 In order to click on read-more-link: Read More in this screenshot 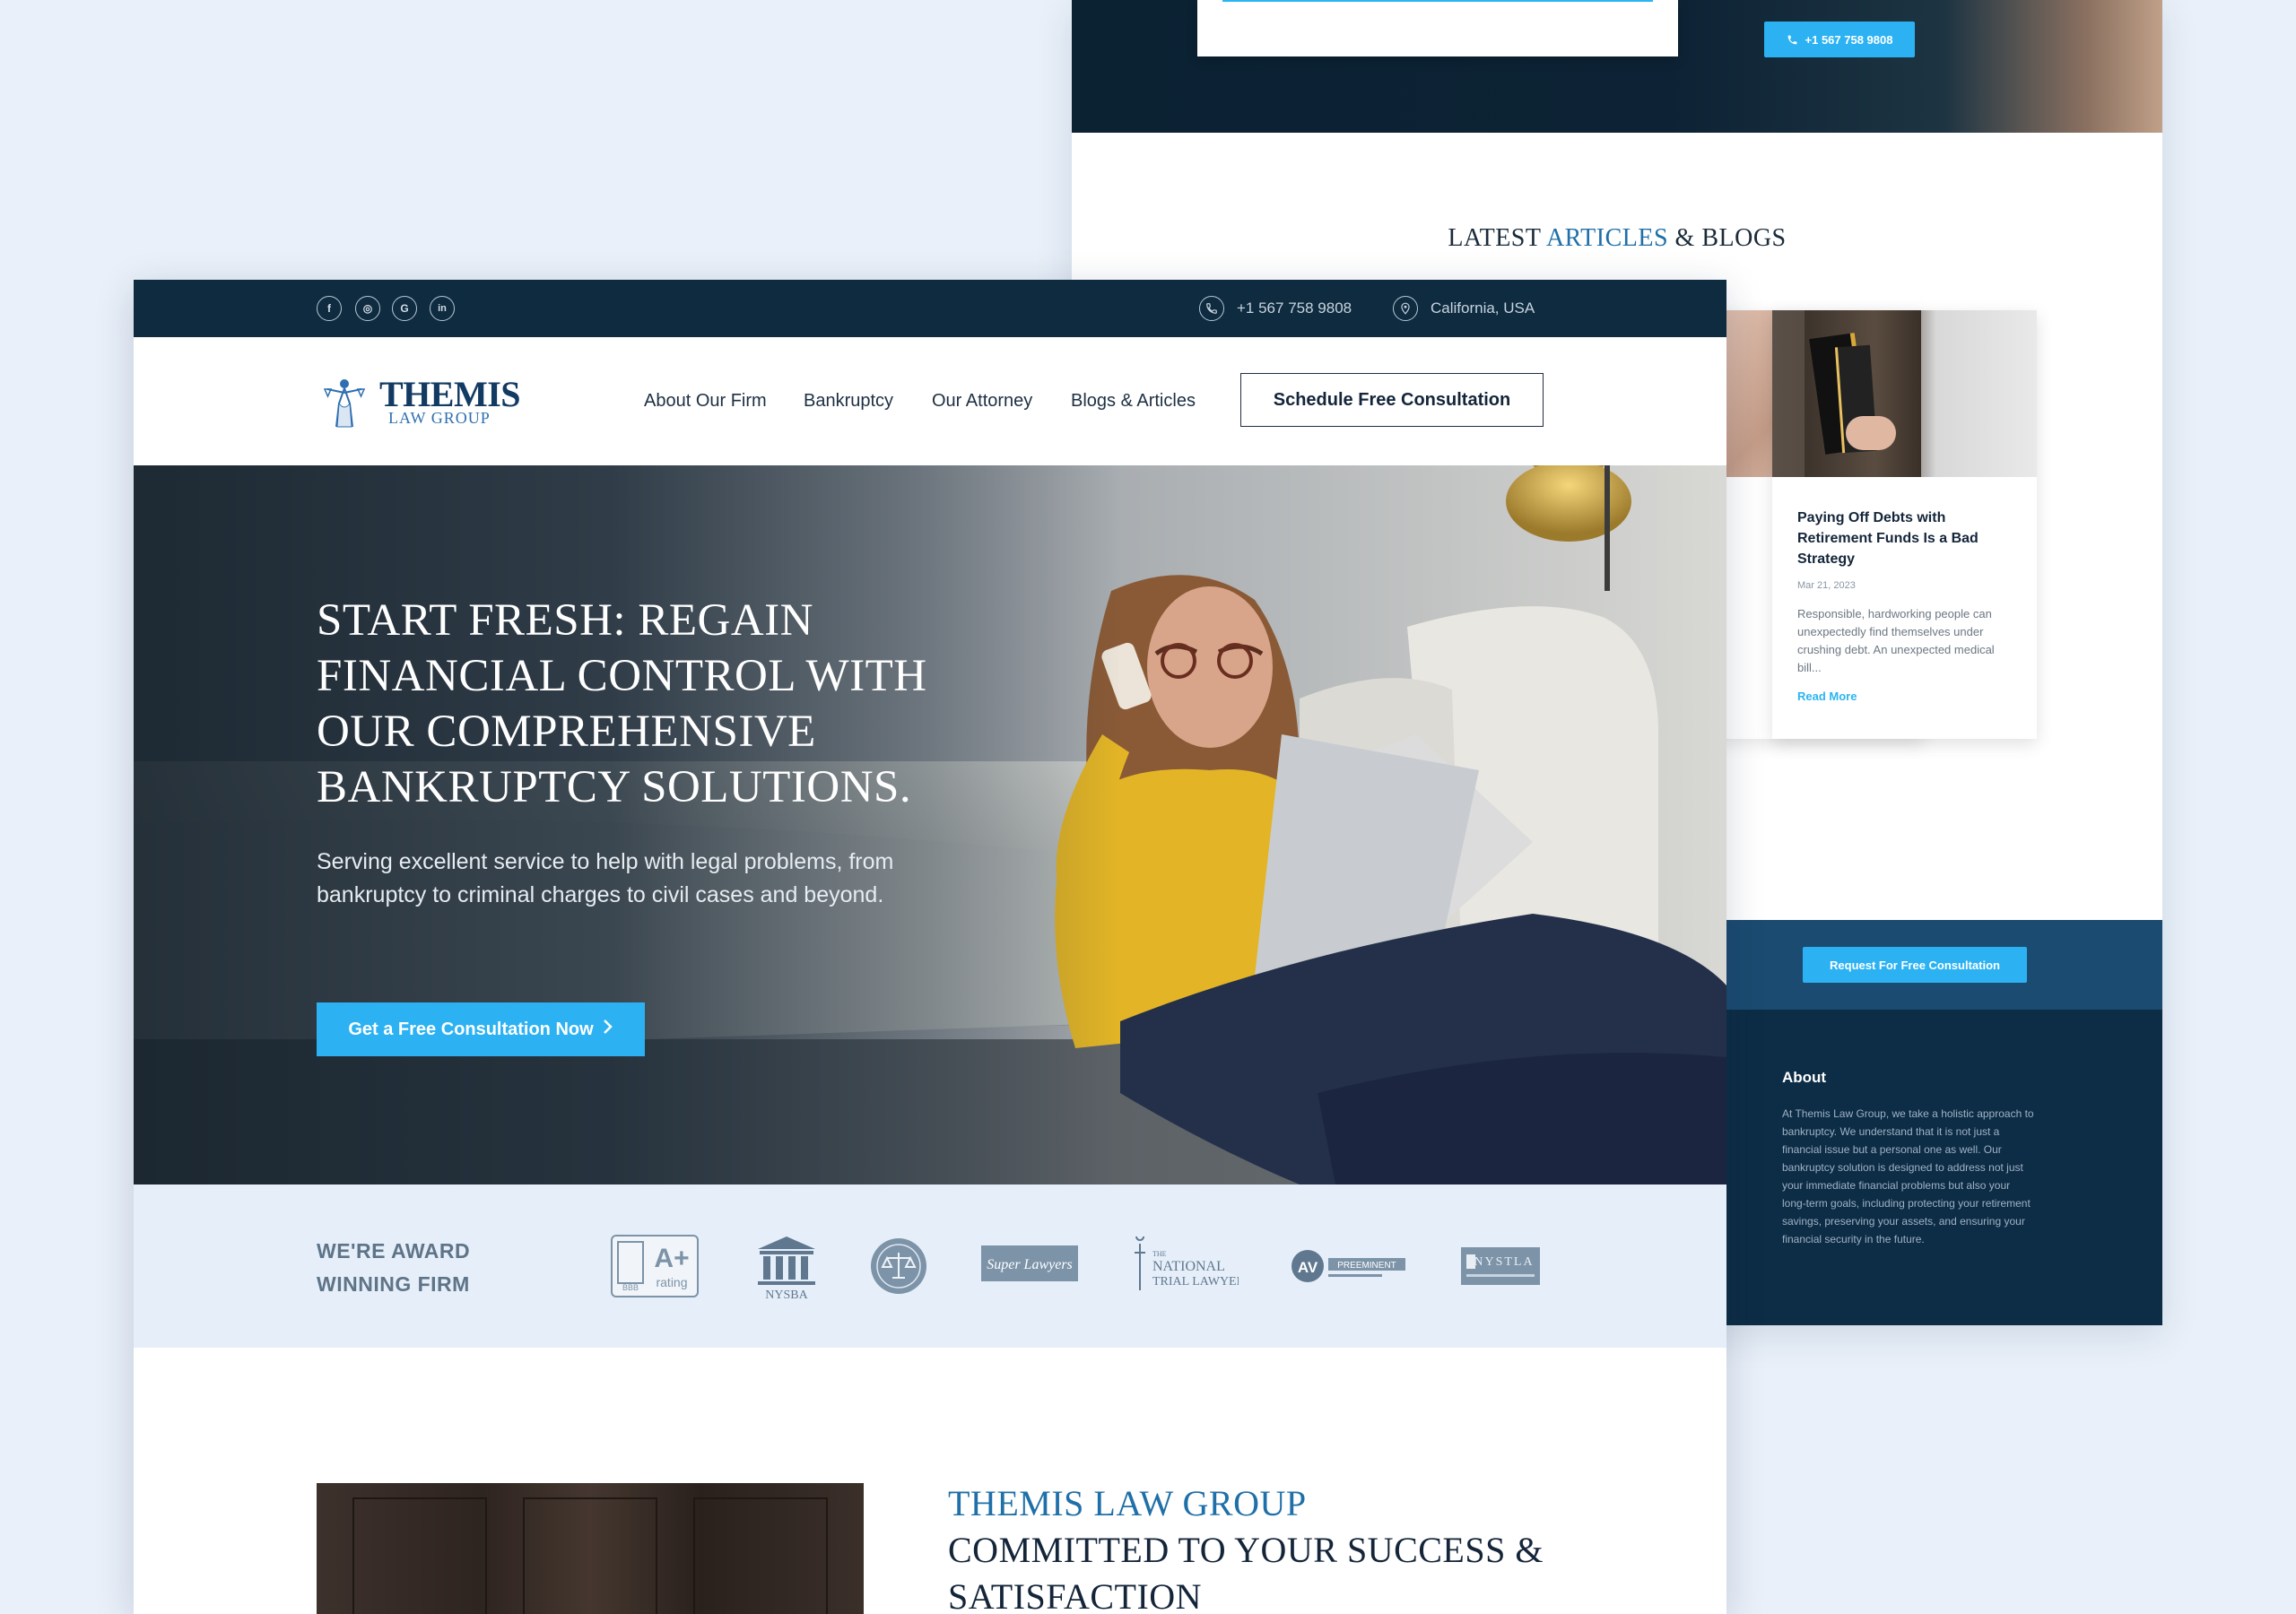, I will do `click(1903, 696)`.